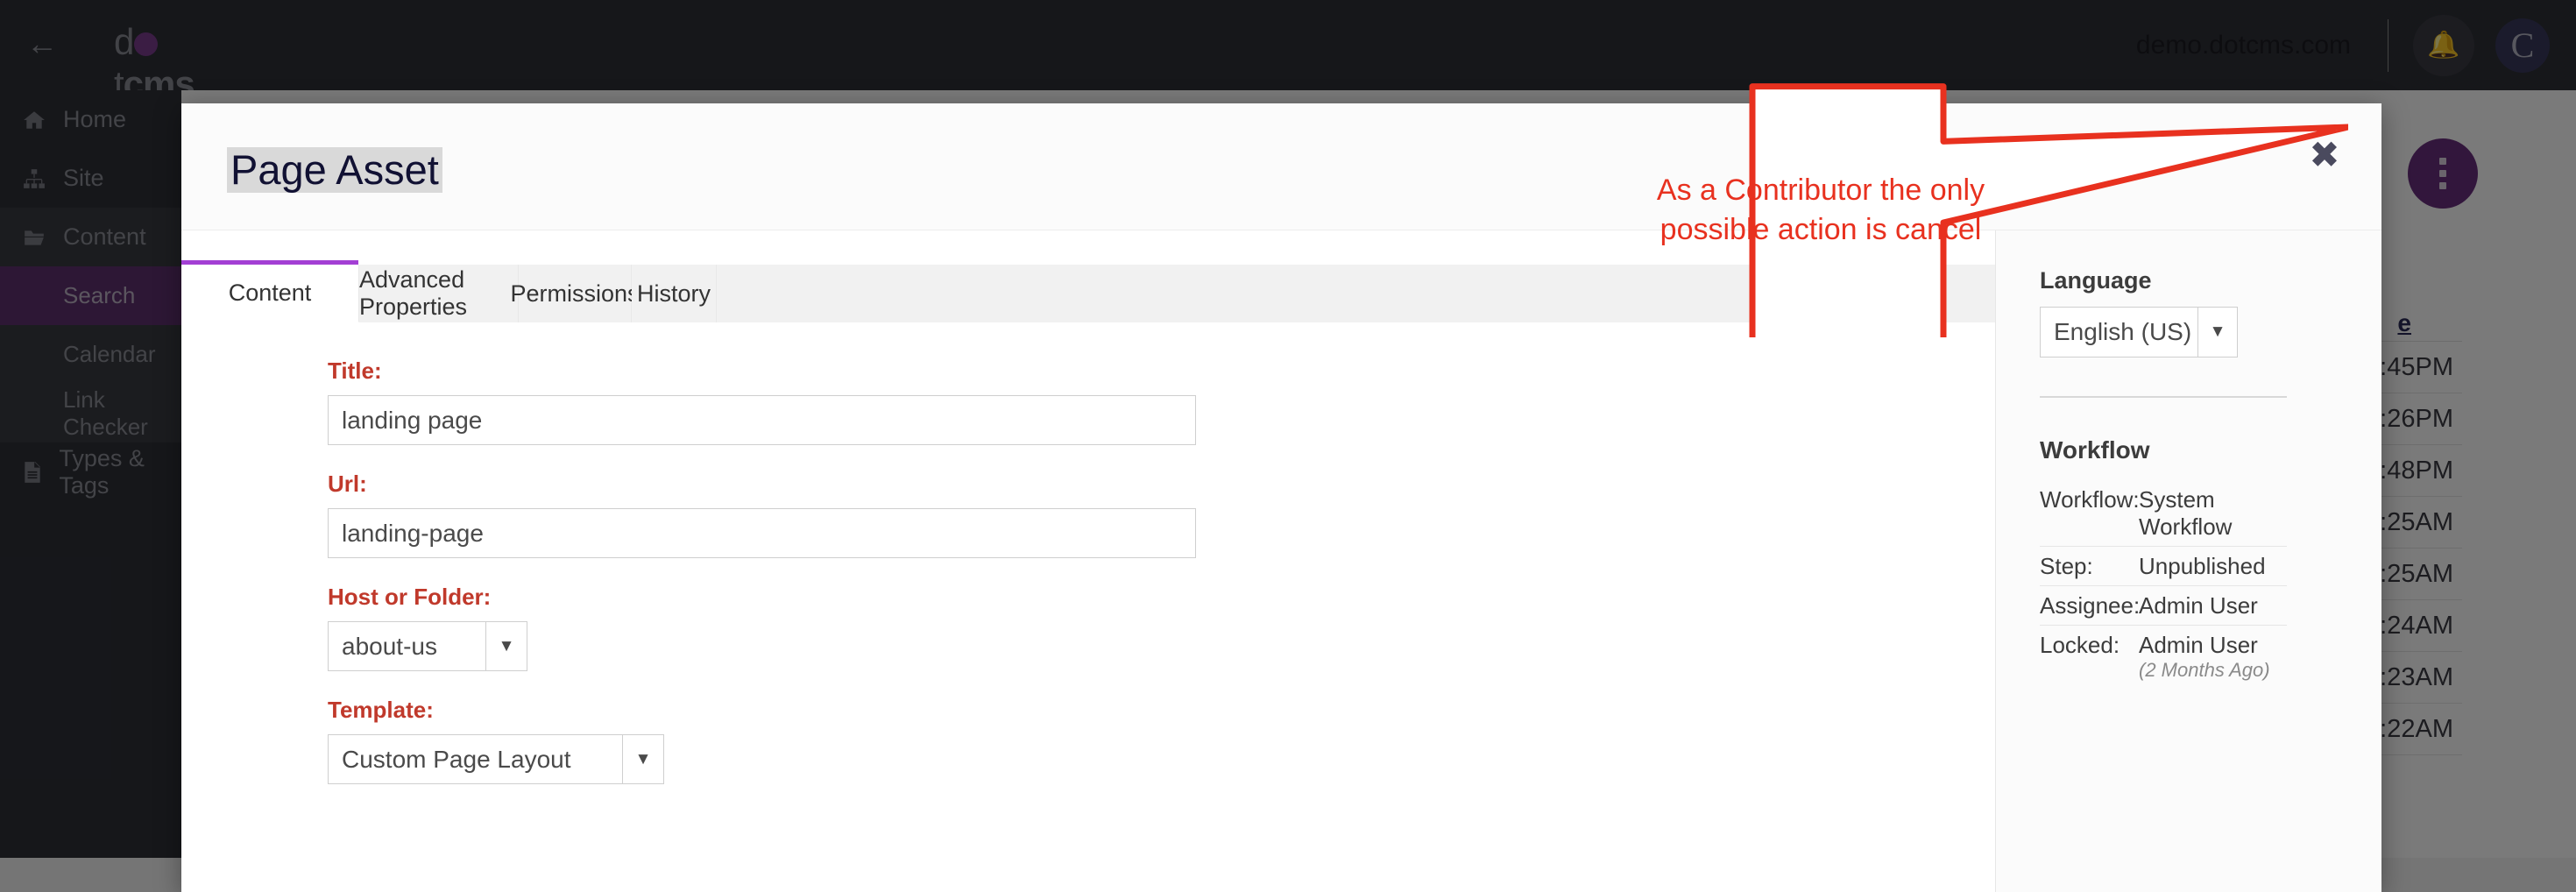 The height and width of the screenshot is (892, 2576). What do you see at coordinates (1281, 166) in the screenshot?
I see `dialog-header: Page Asset ✖` at bounding box center [1281, 166].